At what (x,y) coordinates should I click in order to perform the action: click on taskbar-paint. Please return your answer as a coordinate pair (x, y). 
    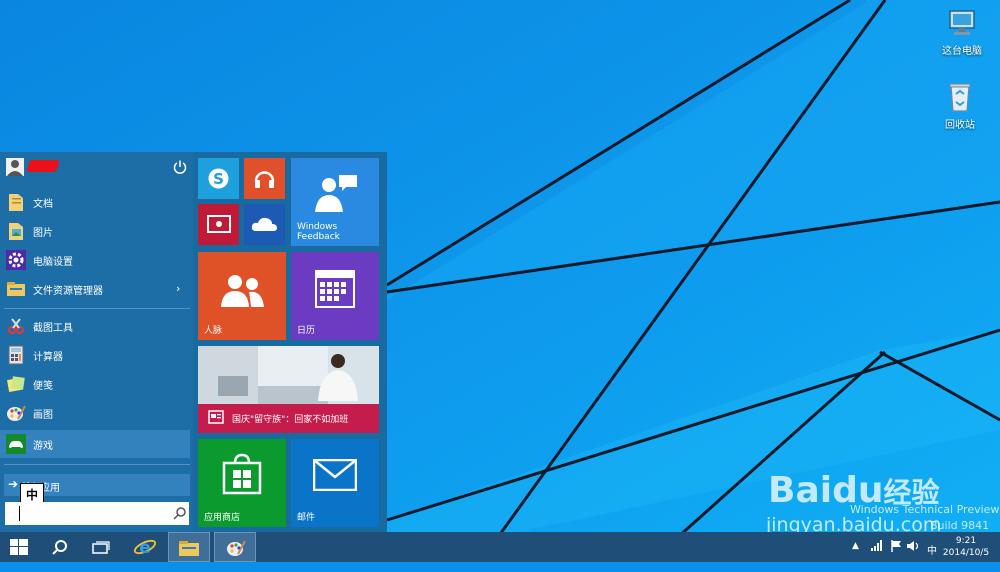
    Looking at the image, I should click on (235, 547).